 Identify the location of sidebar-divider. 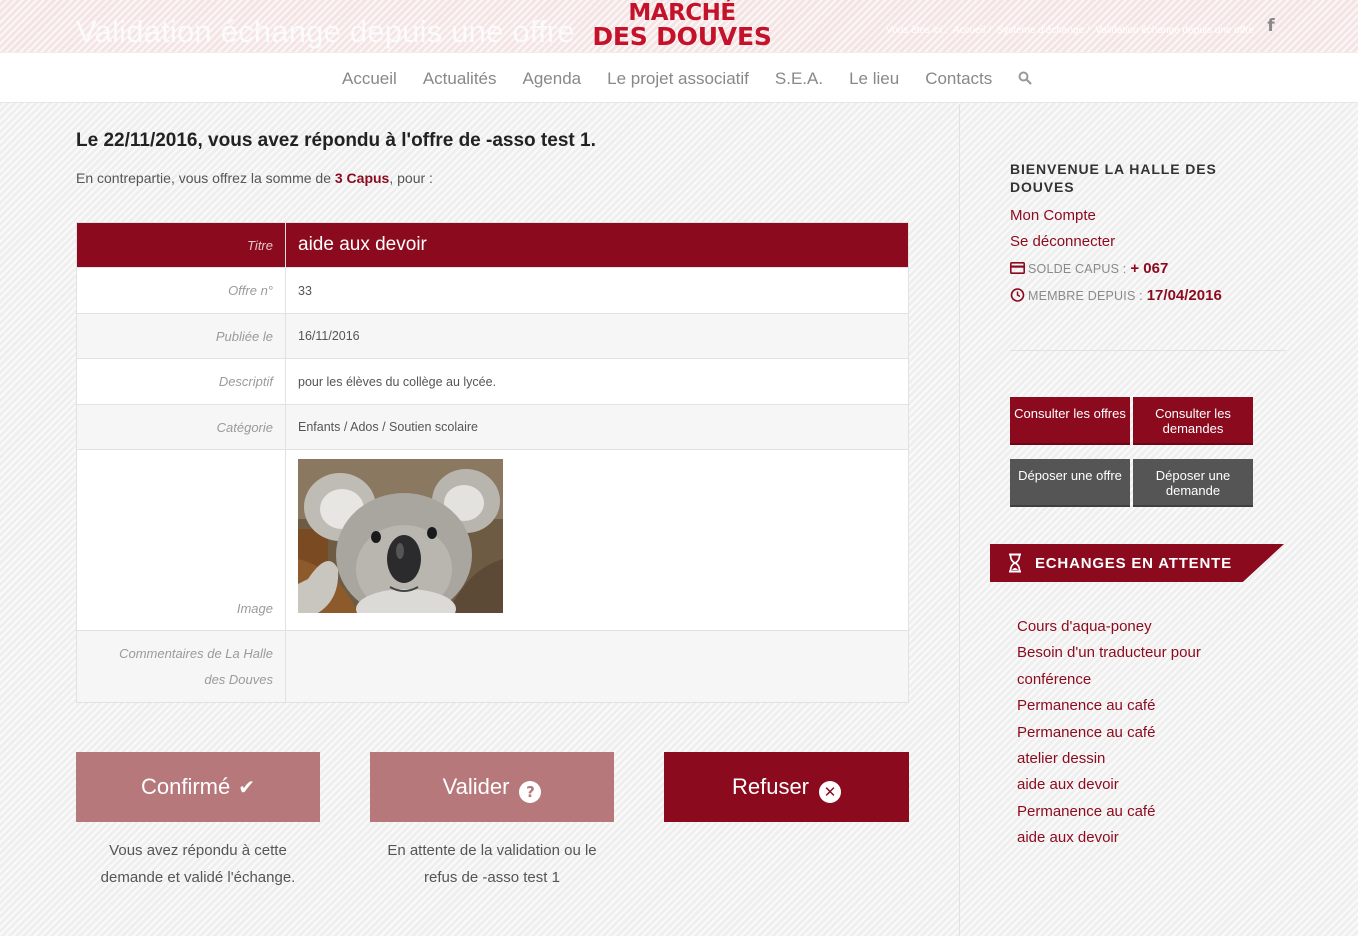
(959, 520).